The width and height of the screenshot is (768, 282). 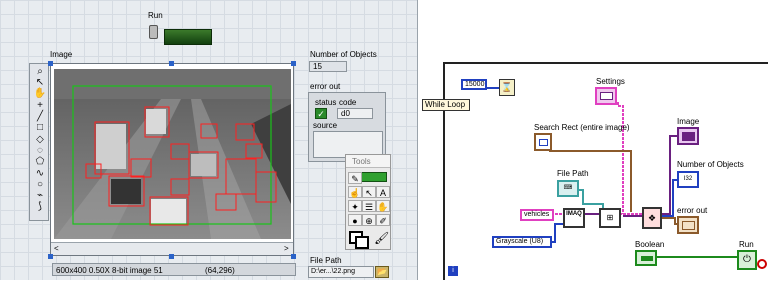 What do you see at coordinates (369, 206) in the screenshot?
I see `shortcut-menu-icon: ☰` at bounding box center [369, 206].